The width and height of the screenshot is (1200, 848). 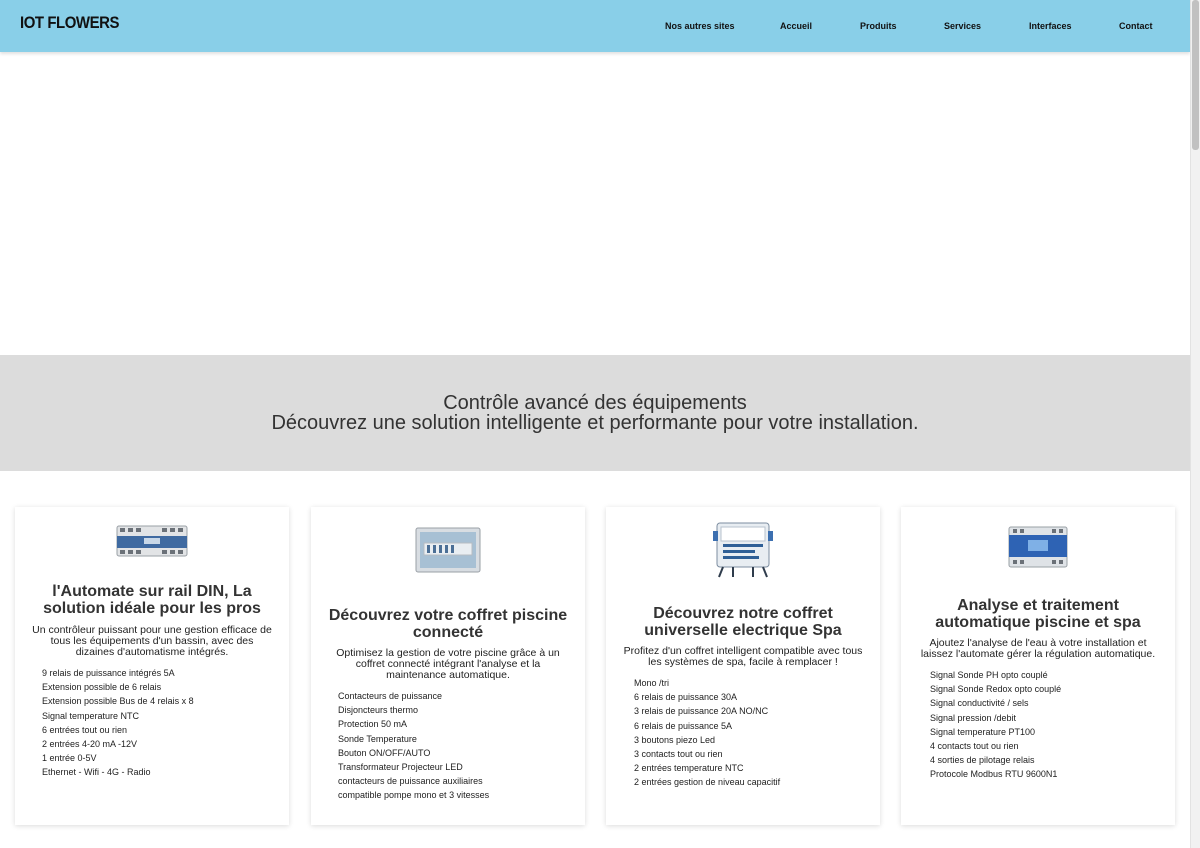 What do you see at coordinates (373, 724) in the screenshot?
I see `list-item: Protection 50 mA` at bounding box center [373, 724].